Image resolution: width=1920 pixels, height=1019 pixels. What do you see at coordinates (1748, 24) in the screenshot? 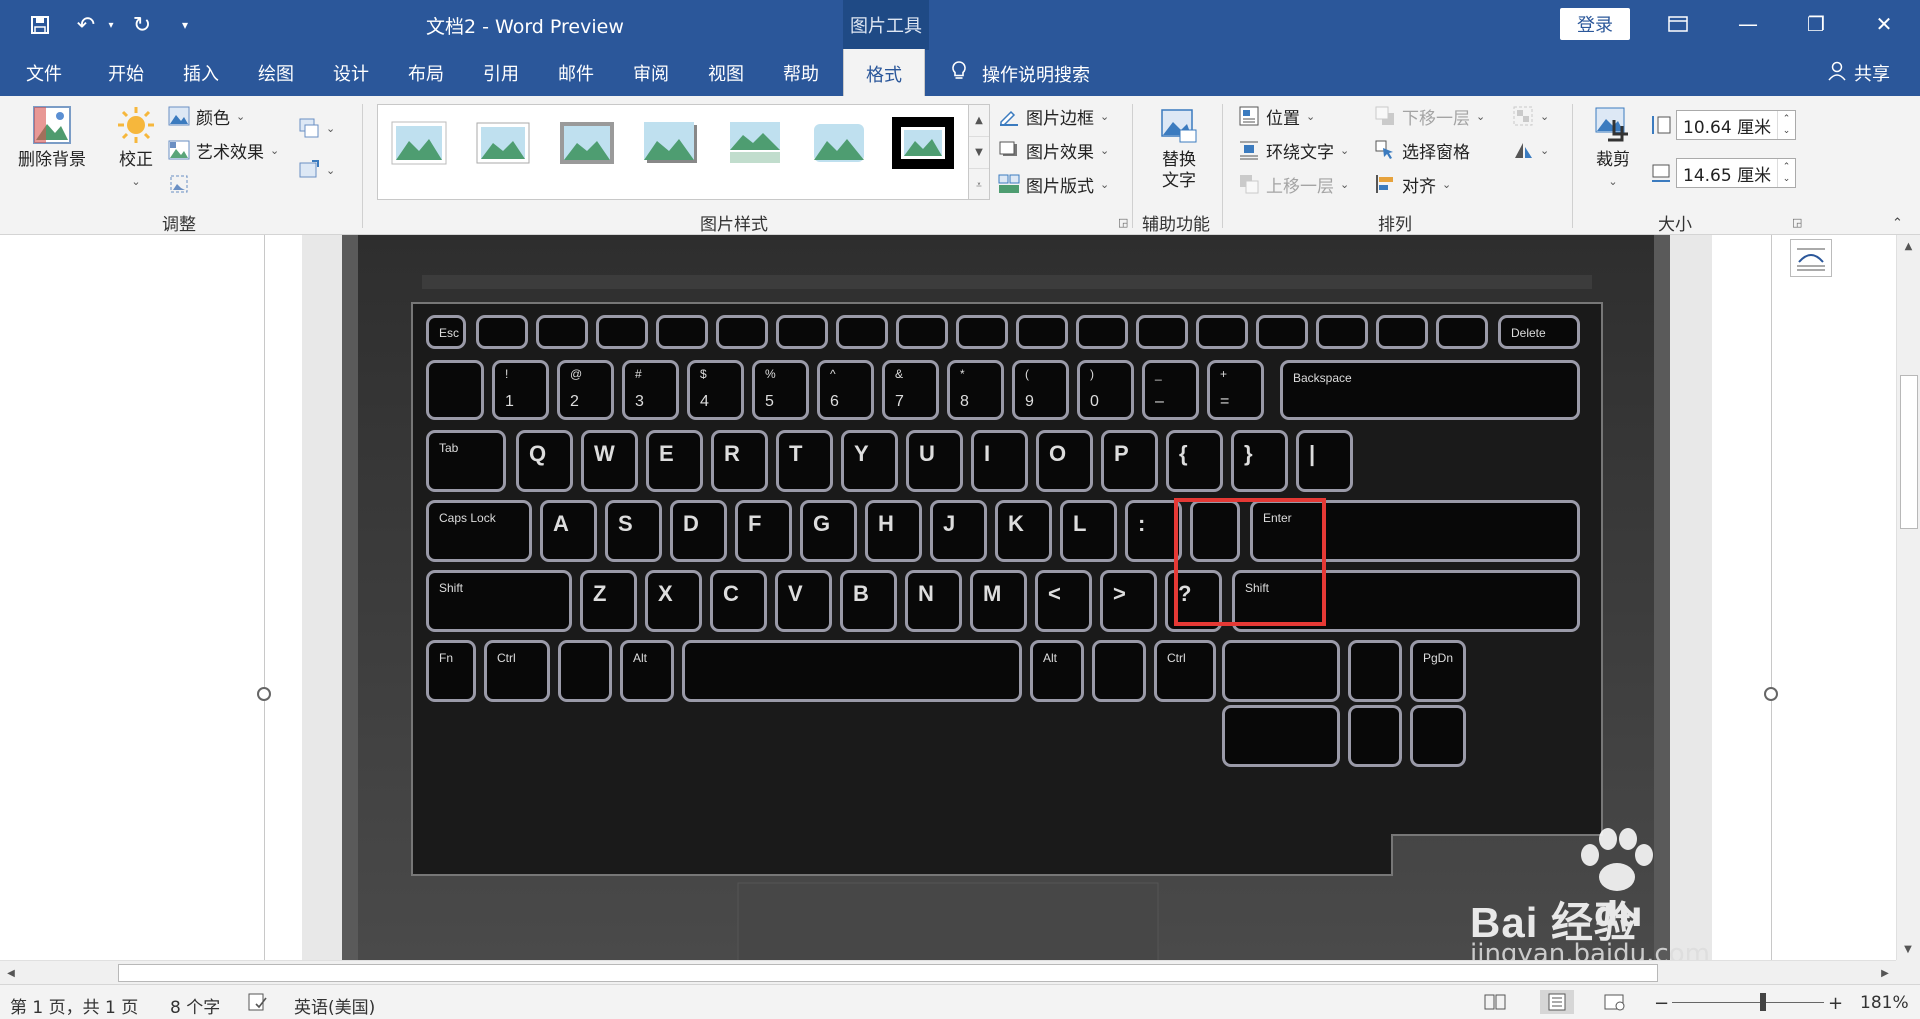
I see `minimize-icon: —` at bounding box center [1748, 24].